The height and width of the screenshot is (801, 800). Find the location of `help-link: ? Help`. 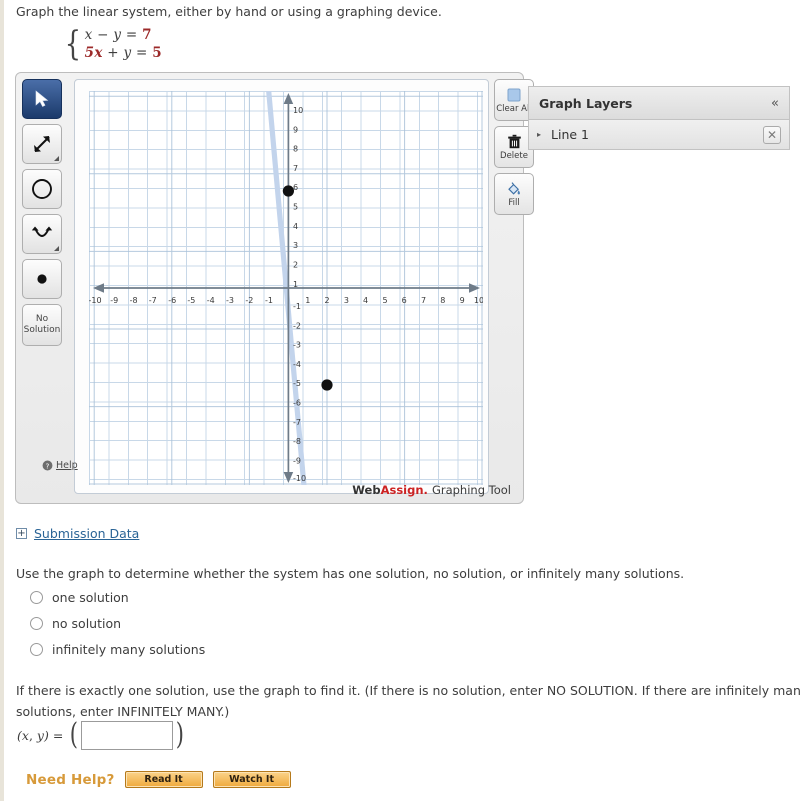

help-link: ? Help is located at coordinates (60, 465).